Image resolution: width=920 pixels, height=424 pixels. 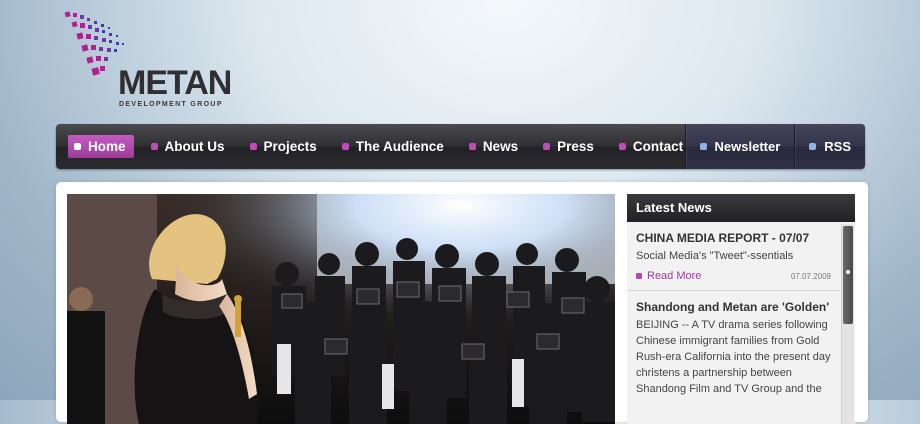 I want to click on rss-button: RSS, so click(x=829, y=146).